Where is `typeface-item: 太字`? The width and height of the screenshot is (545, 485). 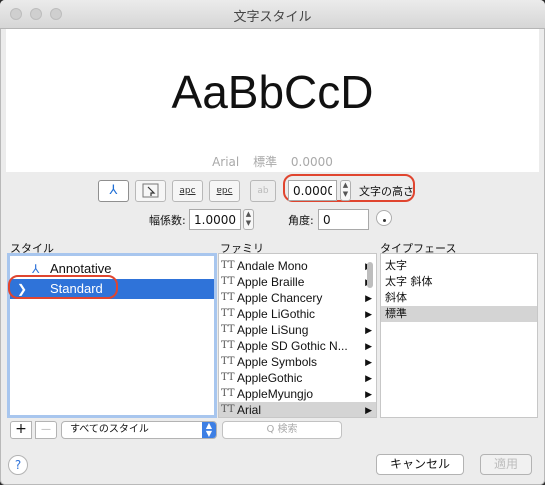 typeface-item: 太字 is located at coordinates (459, 266).